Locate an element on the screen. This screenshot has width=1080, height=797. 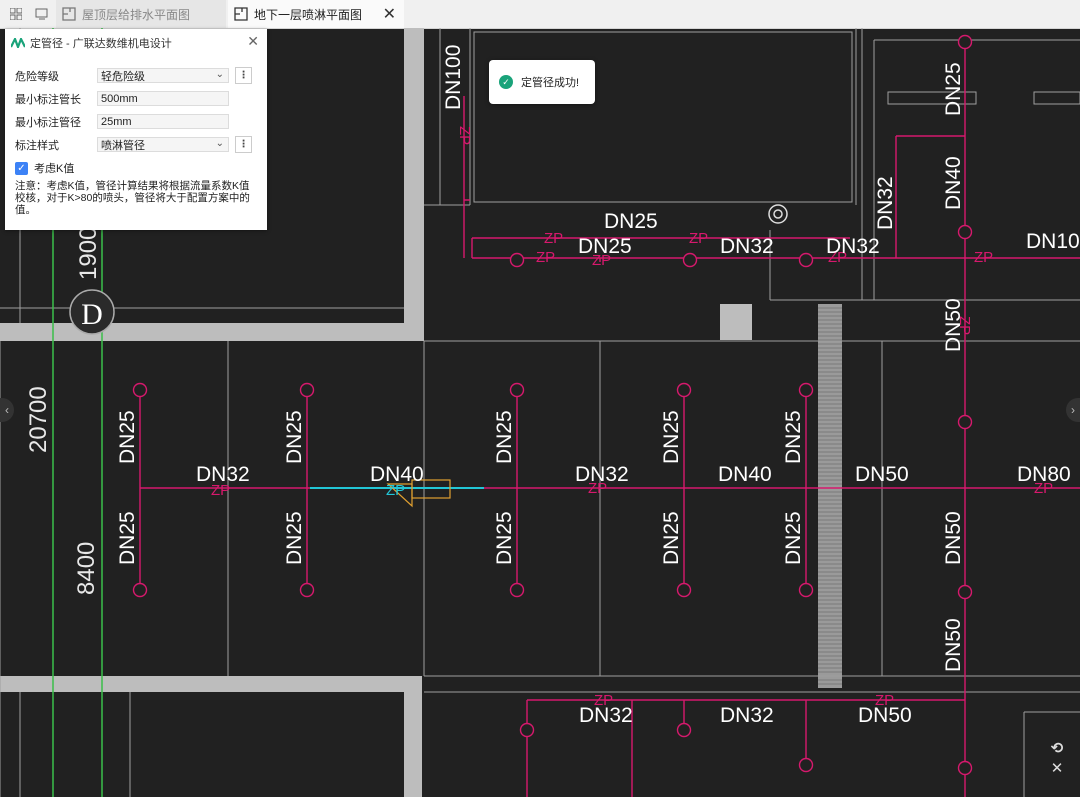
label-style-row: 标注样式 喷淋管径 ⌄ ⋮ is located at coordinates (133, 144).